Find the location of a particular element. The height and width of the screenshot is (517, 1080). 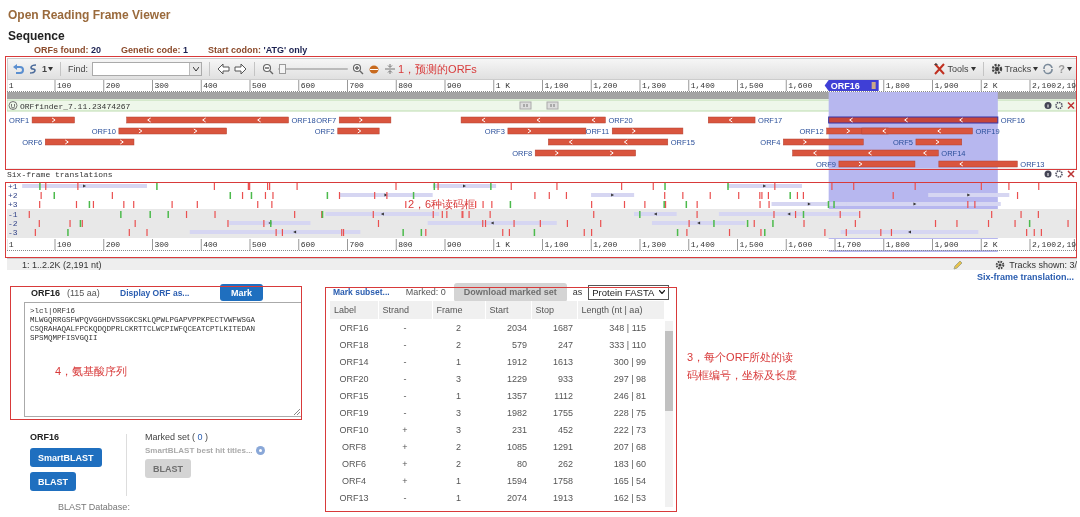

selection-tag-label: ORF16 is located at coordinates (845, 86).